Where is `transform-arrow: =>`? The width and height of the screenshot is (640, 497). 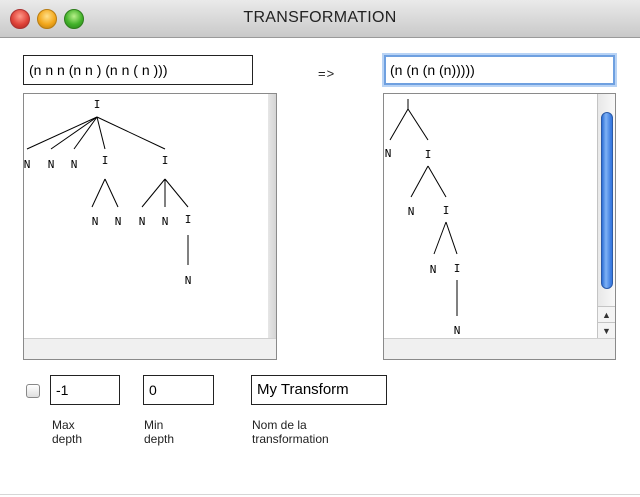 transform-arrow: => is located at coordinates (327, 73).